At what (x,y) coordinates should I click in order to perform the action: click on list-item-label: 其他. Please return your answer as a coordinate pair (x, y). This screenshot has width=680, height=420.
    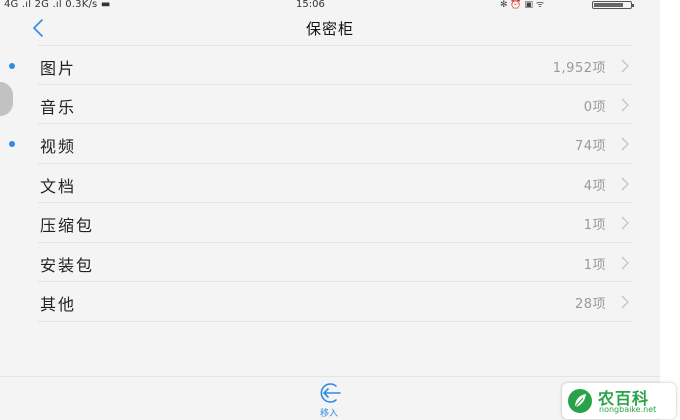
    Looking at the image, I should click on (58, 304).